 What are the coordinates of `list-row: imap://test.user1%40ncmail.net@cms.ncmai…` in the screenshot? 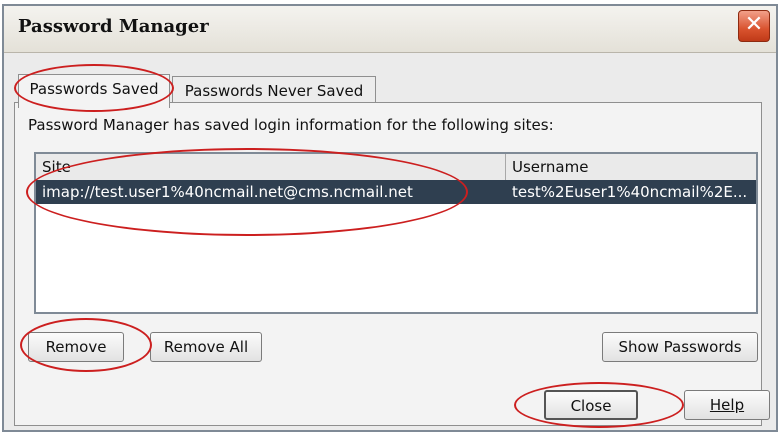 It's located at (396, 192).